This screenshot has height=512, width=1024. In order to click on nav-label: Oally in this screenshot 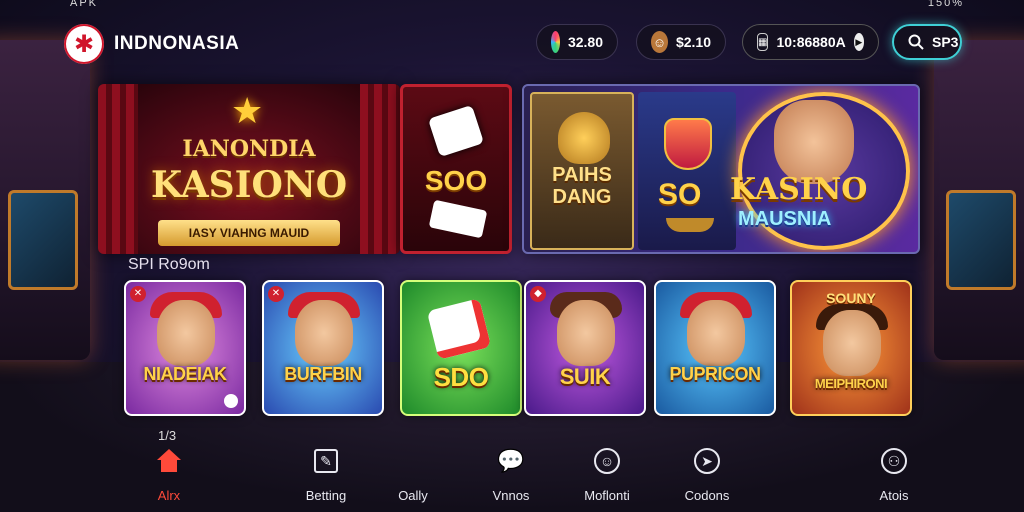, I will do `click(413, 495)`.